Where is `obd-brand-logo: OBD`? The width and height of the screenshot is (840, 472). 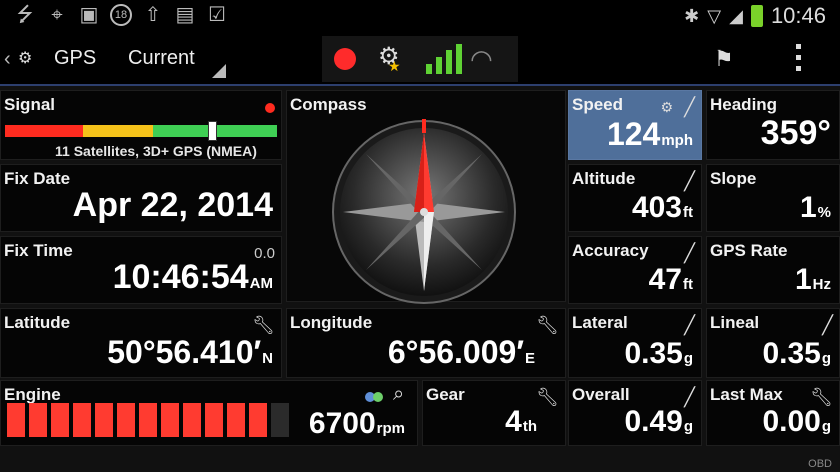 obd-brand-logo: OBD is located at coordinates (820, 464).